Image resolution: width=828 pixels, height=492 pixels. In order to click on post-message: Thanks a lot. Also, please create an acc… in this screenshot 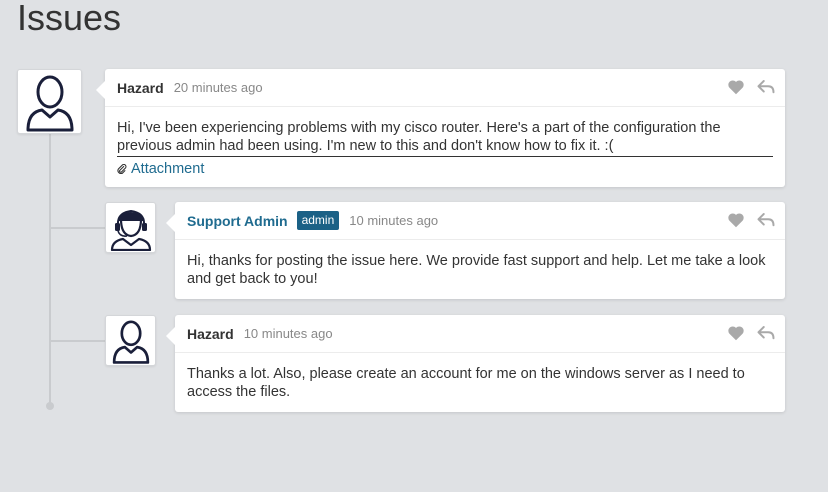, I will do `click(466, 383)`.